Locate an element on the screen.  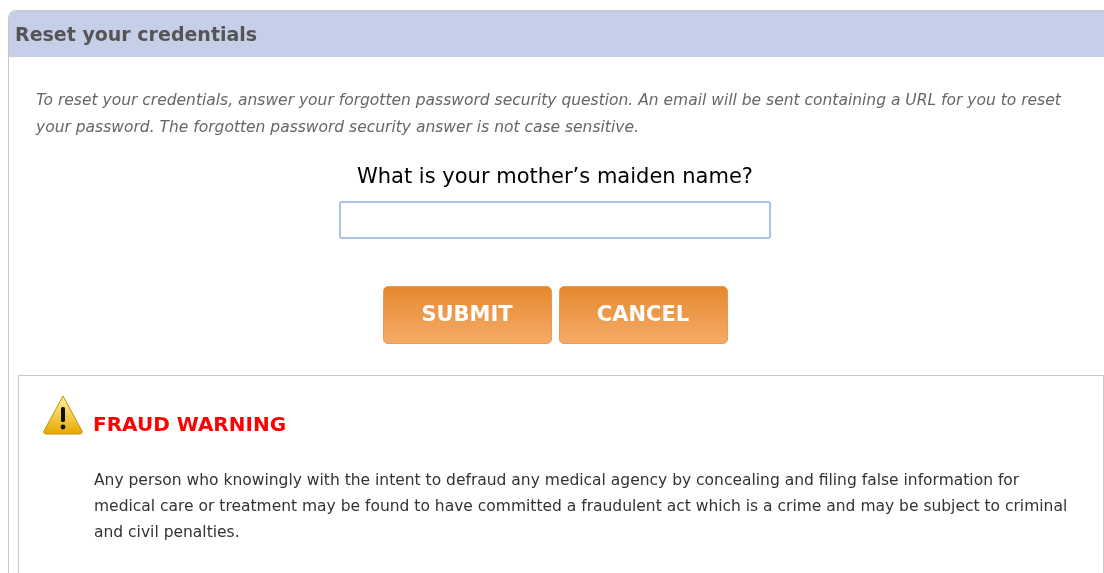
answer-field is located at coordinates (555, 219).